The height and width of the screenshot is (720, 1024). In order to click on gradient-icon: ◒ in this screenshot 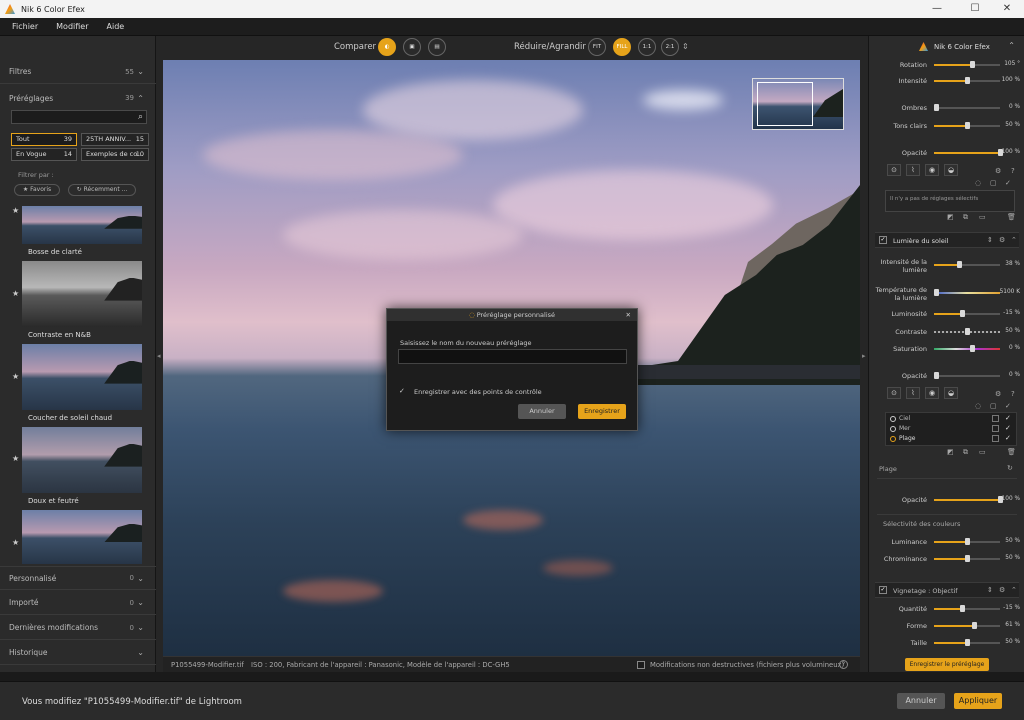, I will do `click(951, 393)`.